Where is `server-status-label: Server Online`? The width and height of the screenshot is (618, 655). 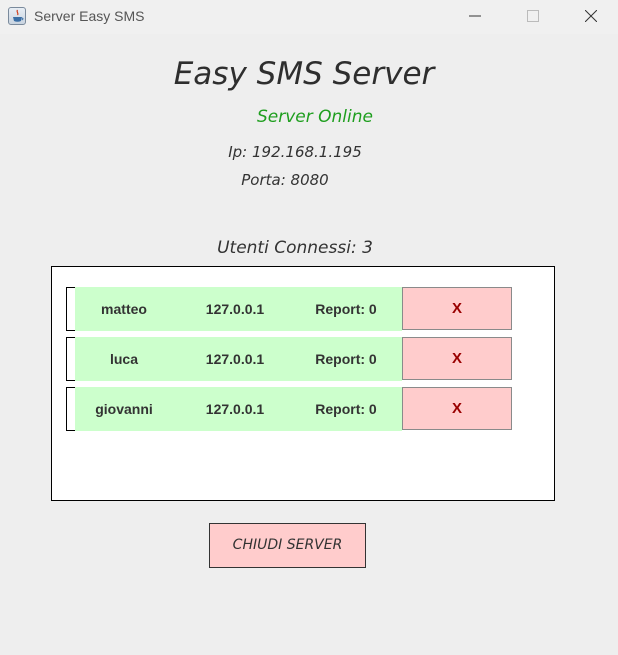
server-status-label: Server Online is located at coordinates (315, 117).